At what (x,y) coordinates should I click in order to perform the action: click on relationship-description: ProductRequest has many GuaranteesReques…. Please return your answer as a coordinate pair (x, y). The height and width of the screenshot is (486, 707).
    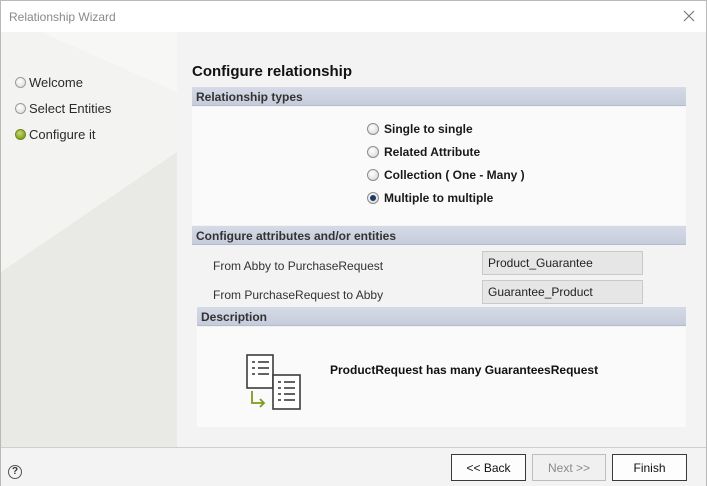
    Looking at the image, I should click on (464, 370).